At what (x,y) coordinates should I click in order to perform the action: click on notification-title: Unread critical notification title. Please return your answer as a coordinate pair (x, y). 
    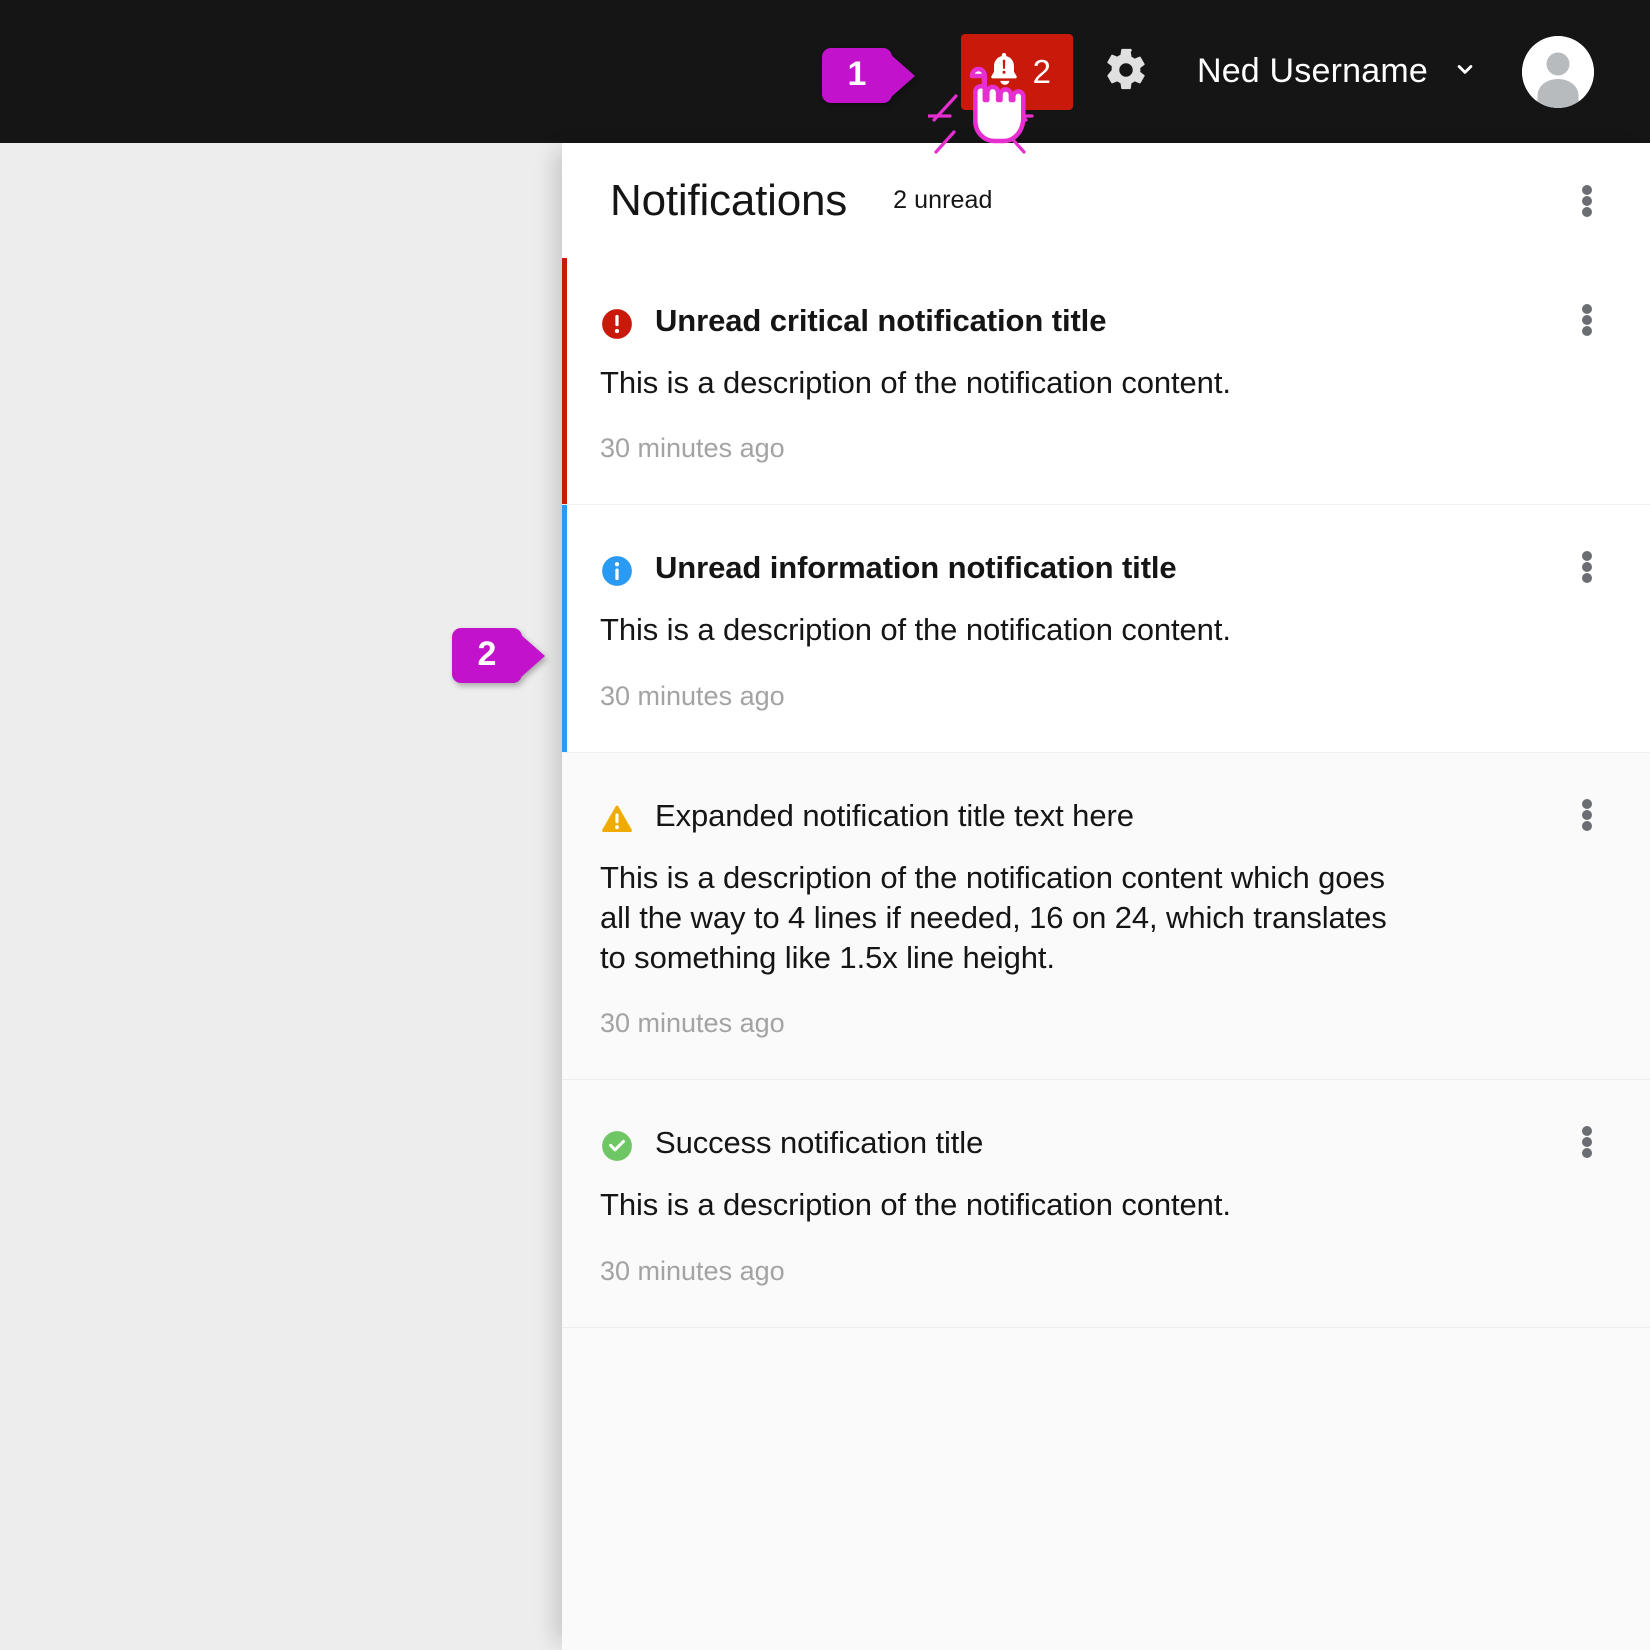
    Looking at the image, I should click on (881, 320).